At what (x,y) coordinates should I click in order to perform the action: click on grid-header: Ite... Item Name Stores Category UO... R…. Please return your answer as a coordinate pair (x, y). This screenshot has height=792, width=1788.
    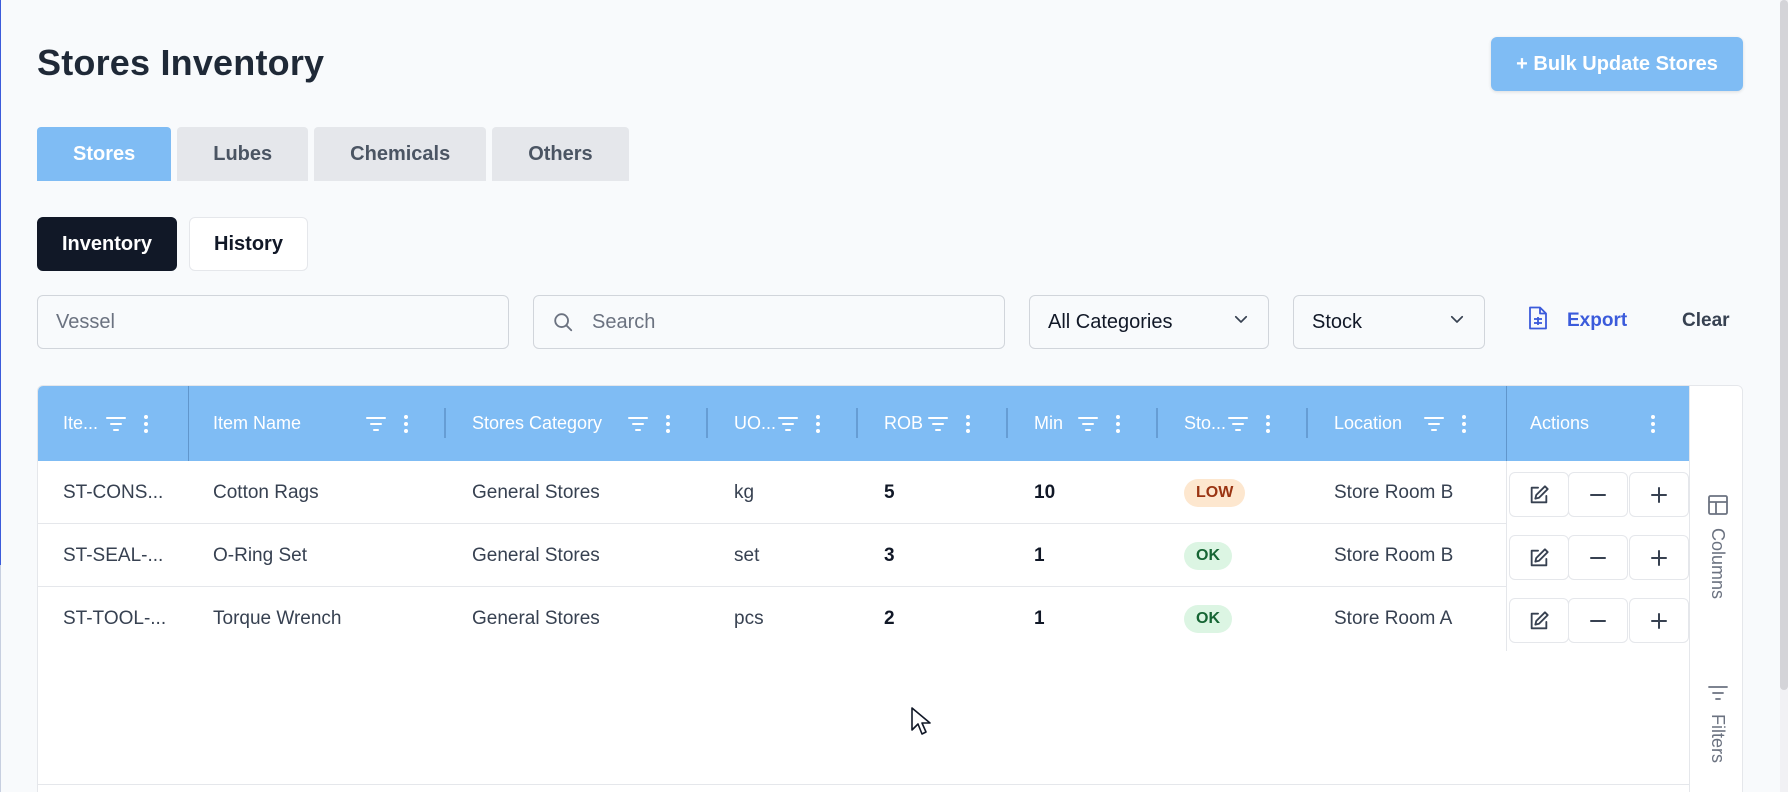
    Looking at the image, I should click on (863, 423).